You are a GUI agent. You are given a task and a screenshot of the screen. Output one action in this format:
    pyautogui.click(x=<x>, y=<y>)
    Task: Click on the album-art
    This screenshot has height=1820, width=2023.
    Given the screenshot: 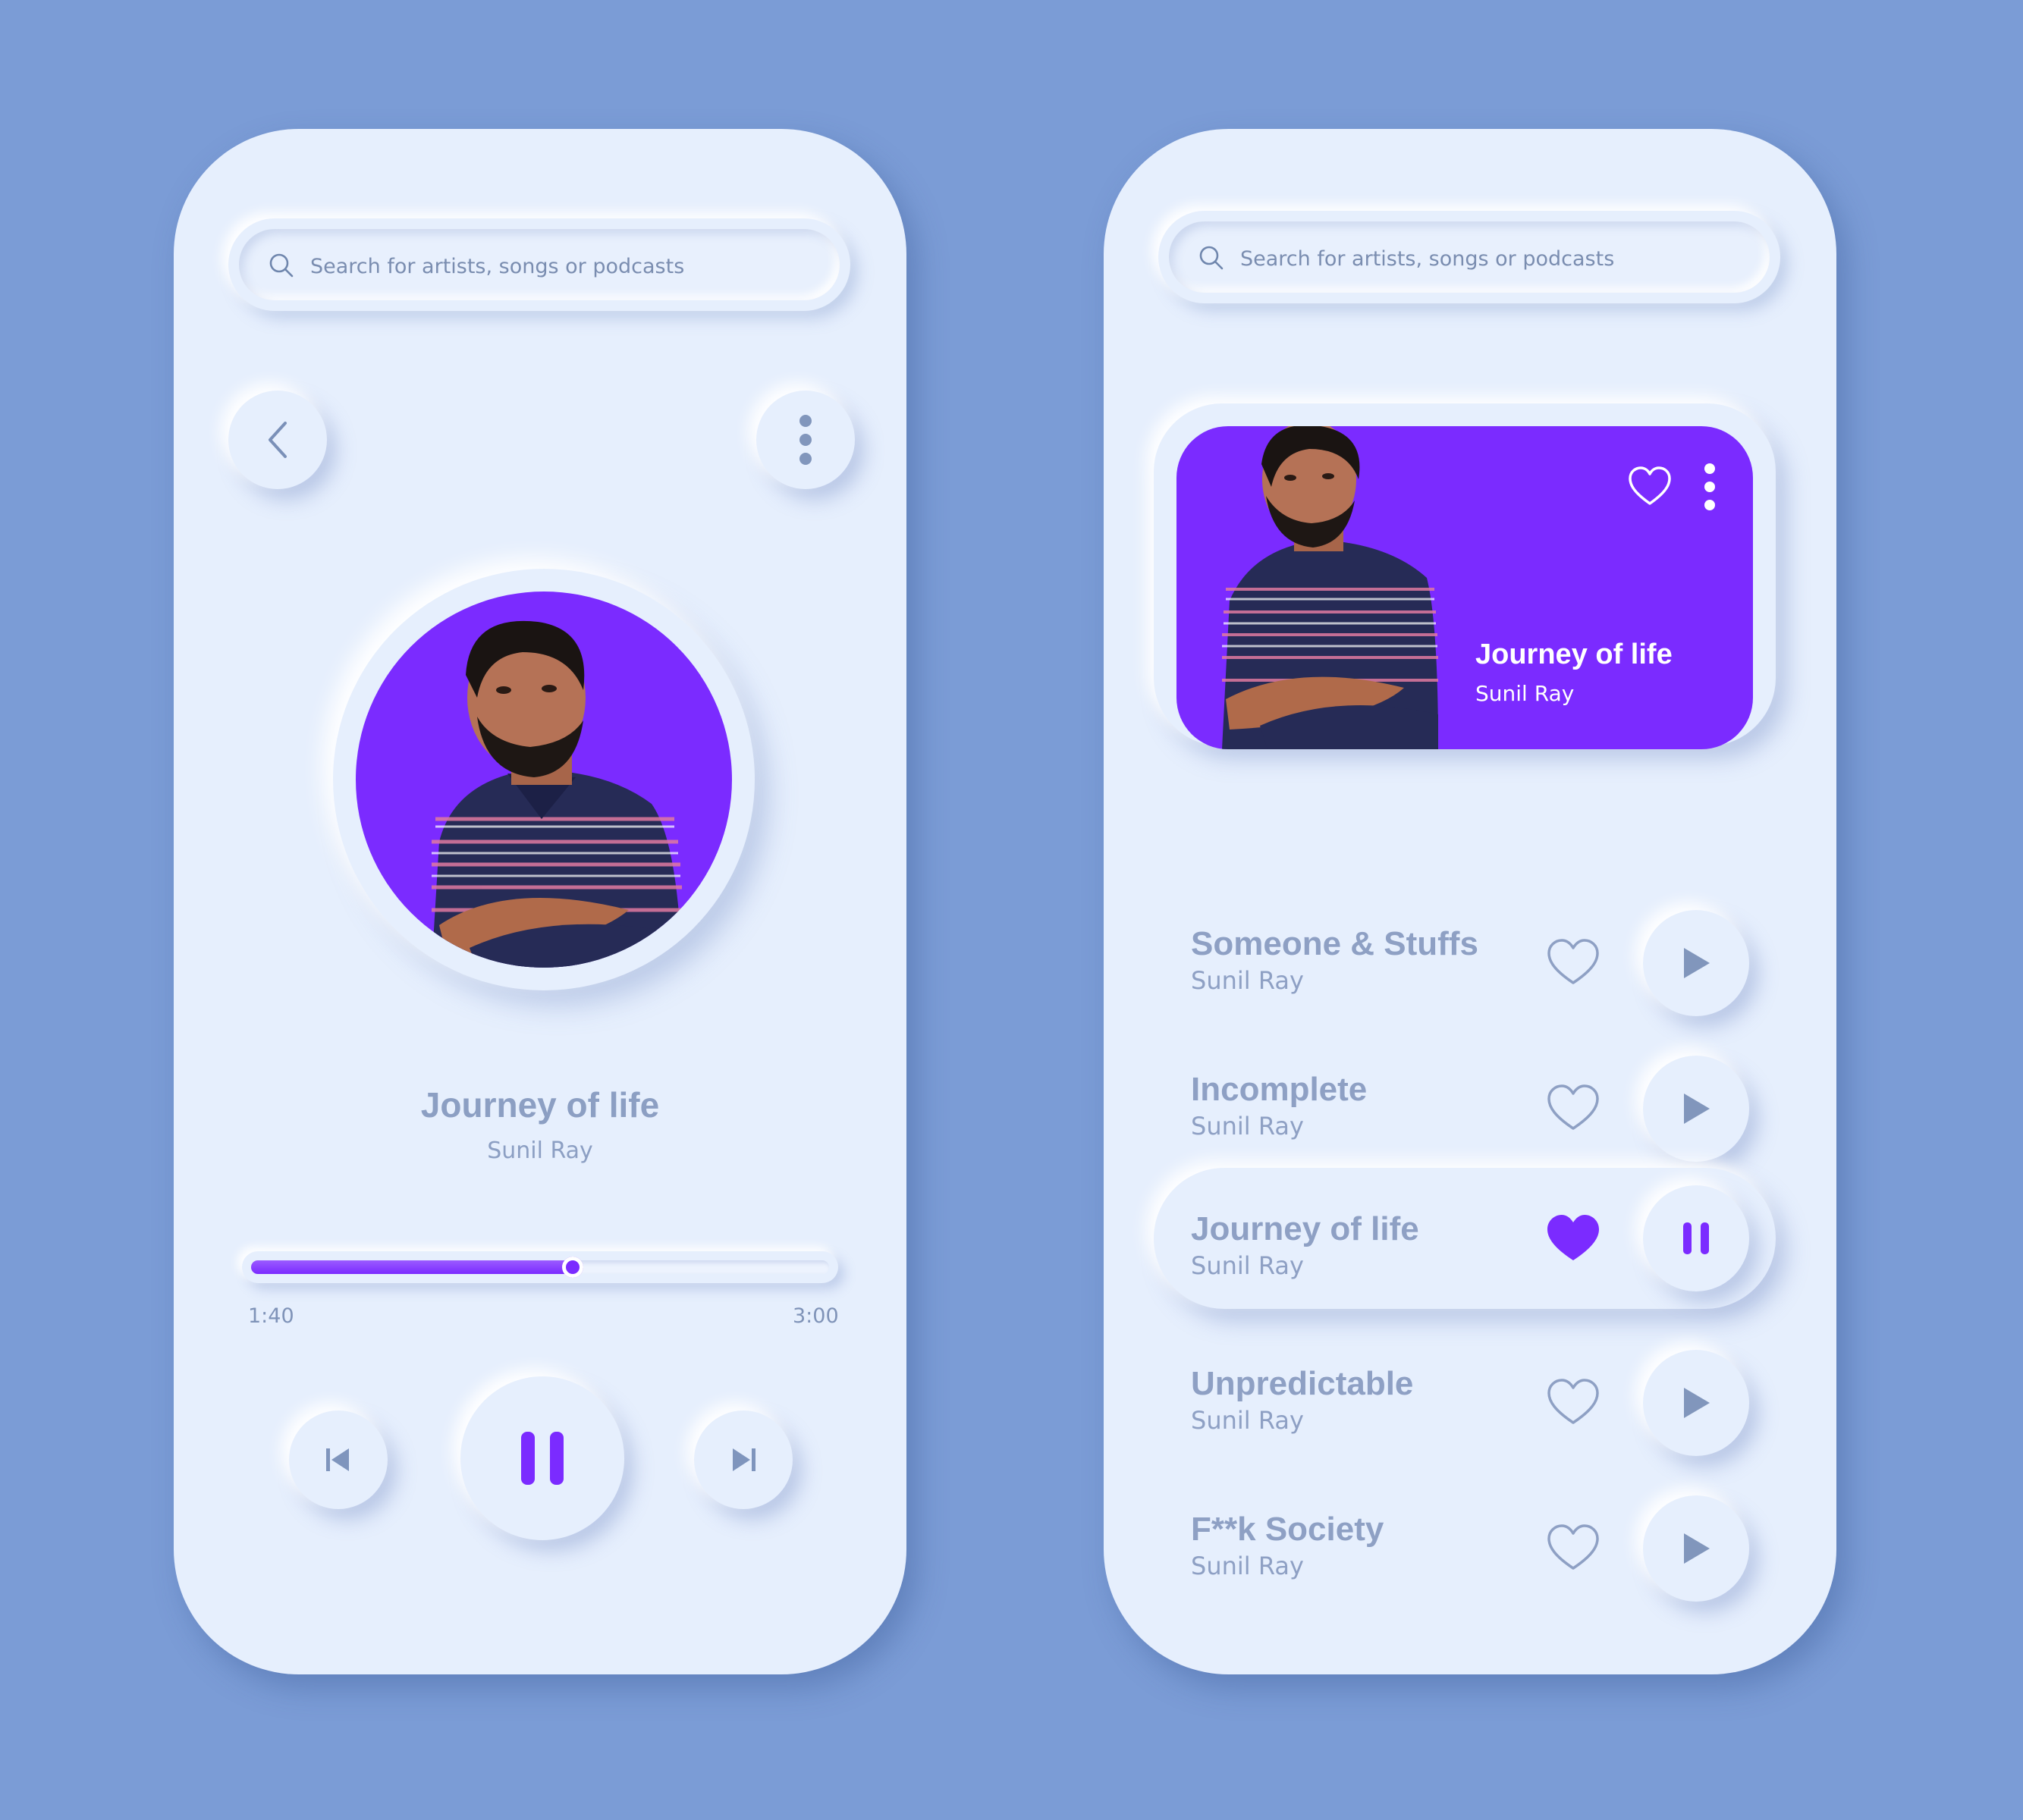 What is the action you would take?
    pyautogui.click(x=544, y=780)
    